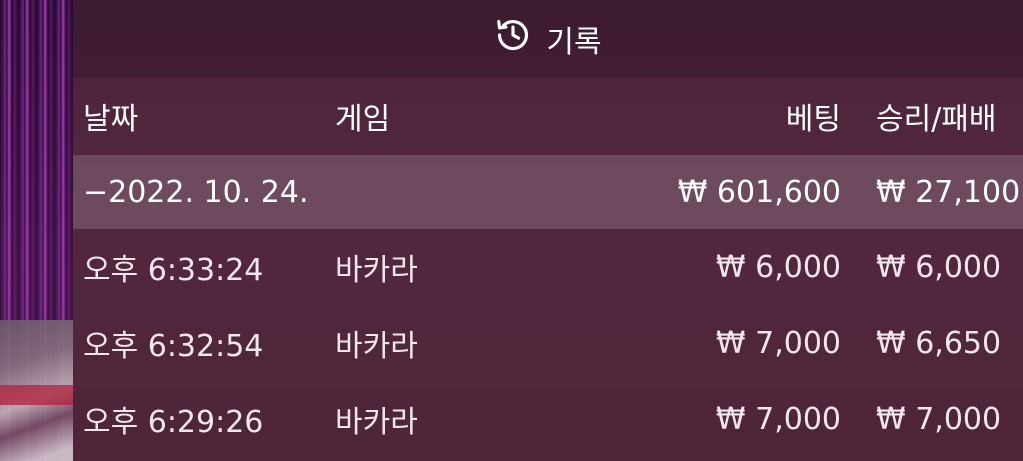 This screenshot has width=1023, height=461. I want to click on history-icon, so click(513, 39).